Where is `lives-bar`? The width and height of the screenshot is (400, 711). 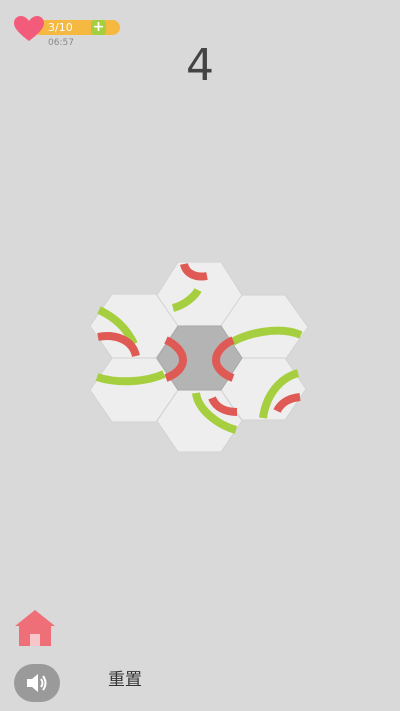
lives-bar is located at coordinates (76, 27).